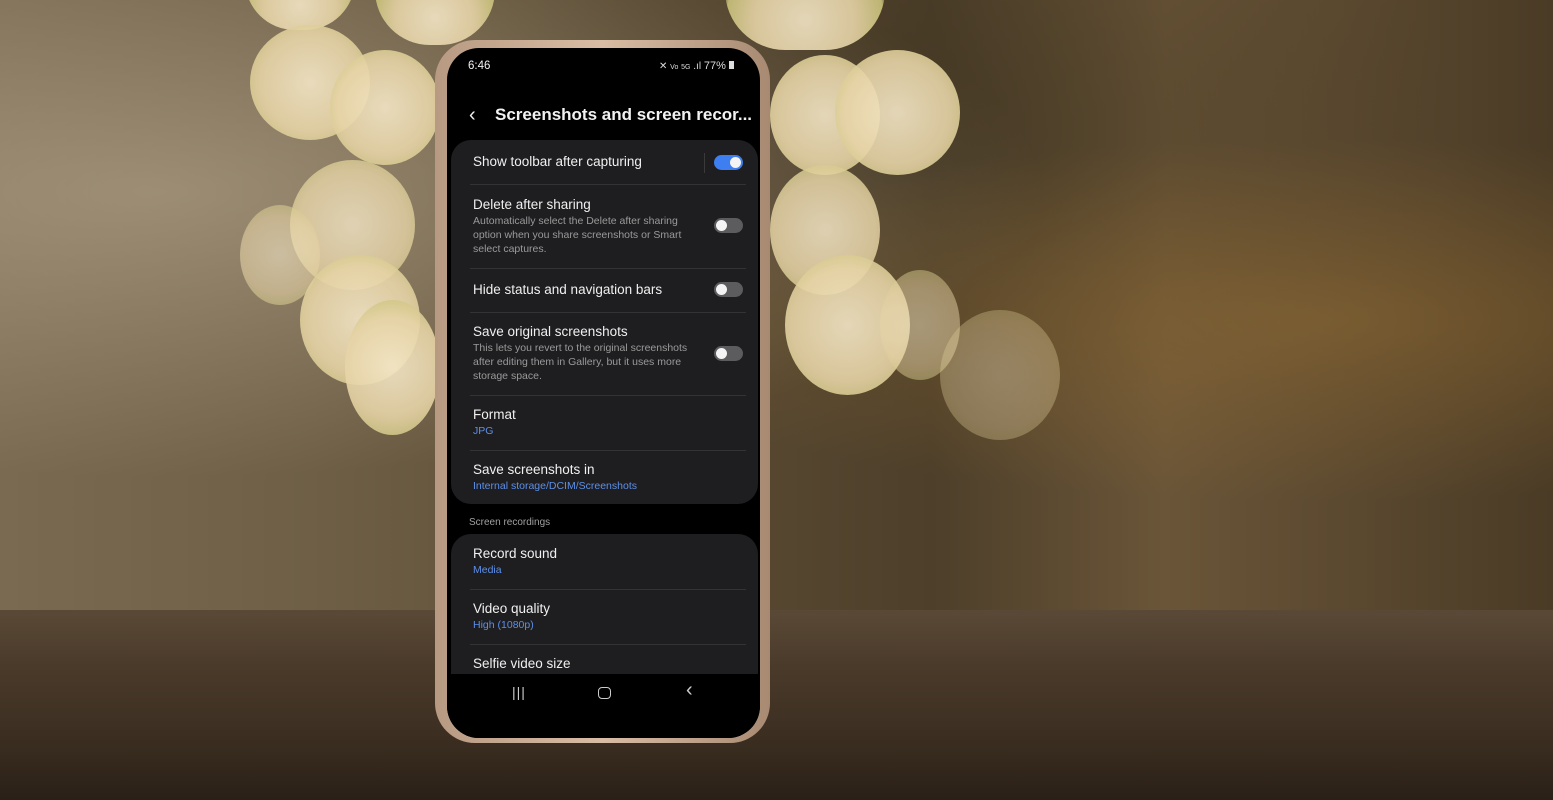 The width and height of the screenshot is (1553, 800). Describe the element at coordinates (728, 289) in the screenshot. I see `hide-bars-toggle` at that location.